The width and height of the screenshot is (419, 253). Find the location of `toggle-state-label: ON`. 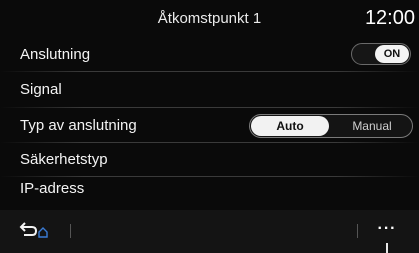

toggle-state-label: ON is located at coordinates (392, 54).